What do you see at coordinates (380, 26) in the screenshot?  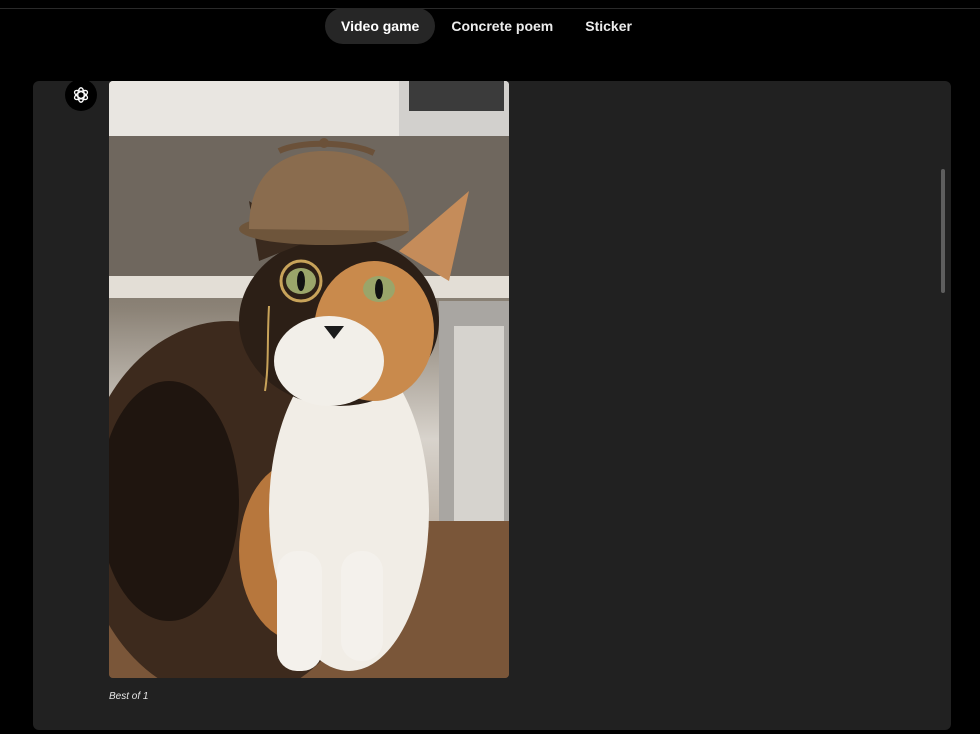 I see `tab-video-game: Video game` at bounding box center [380, 26].